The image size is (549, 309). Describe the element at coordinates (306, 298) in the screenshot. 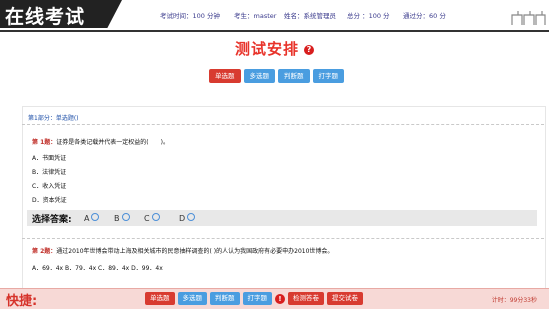

I see `check-answers-button: 检测答卷` at that location.